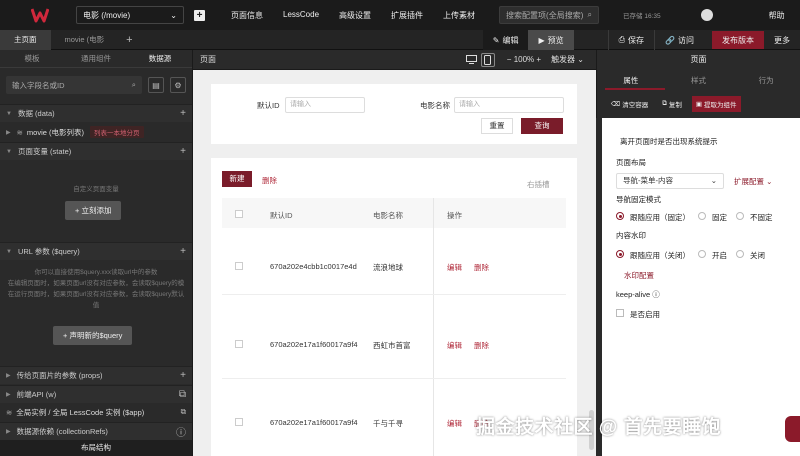 Image resolution: width=800 pixels, height=456 pixels. I want to click on preview-button: ▶ 预览, so click(551, 40).